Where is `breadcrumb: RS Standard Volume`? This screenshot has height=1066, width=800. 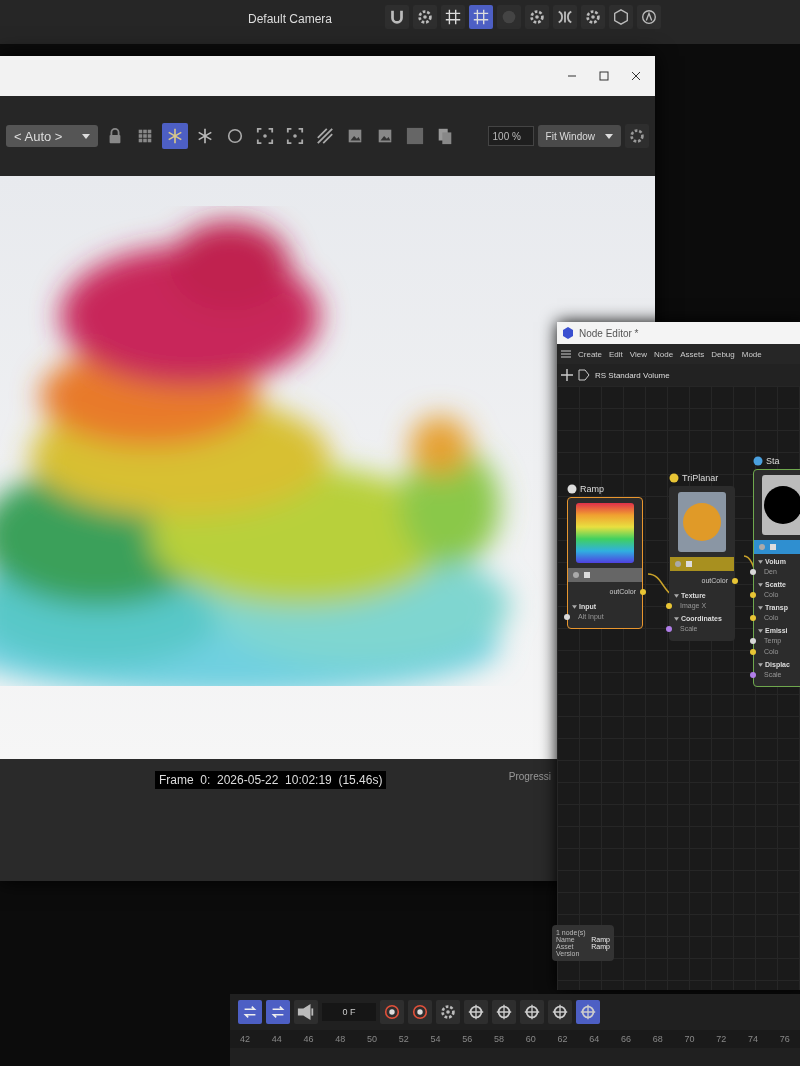
breadcrumb: RS Standard Volume is located at coordinates (632, 375).